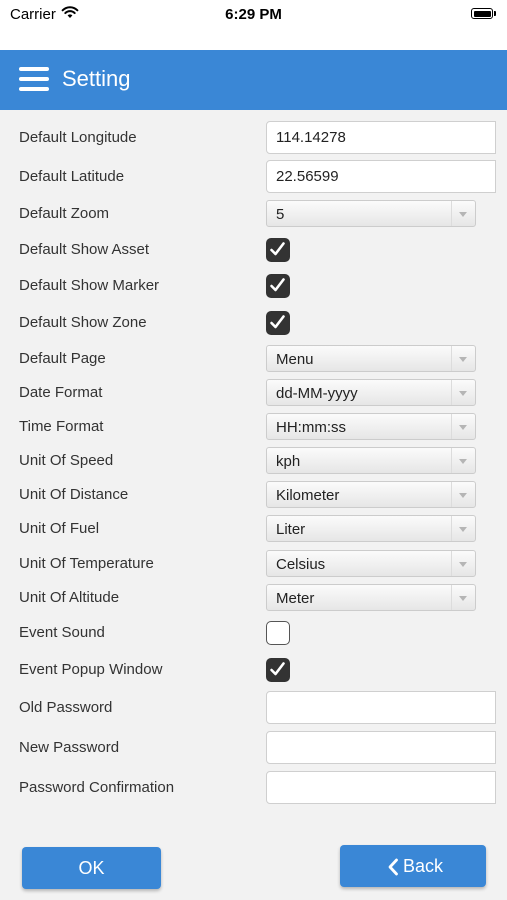 The width and height of the screenshot is (507, 900). What do you see at coordinates (381, 787) in the screenshot?
I see `password-confirmation-input` at bounding box center [381, 787].